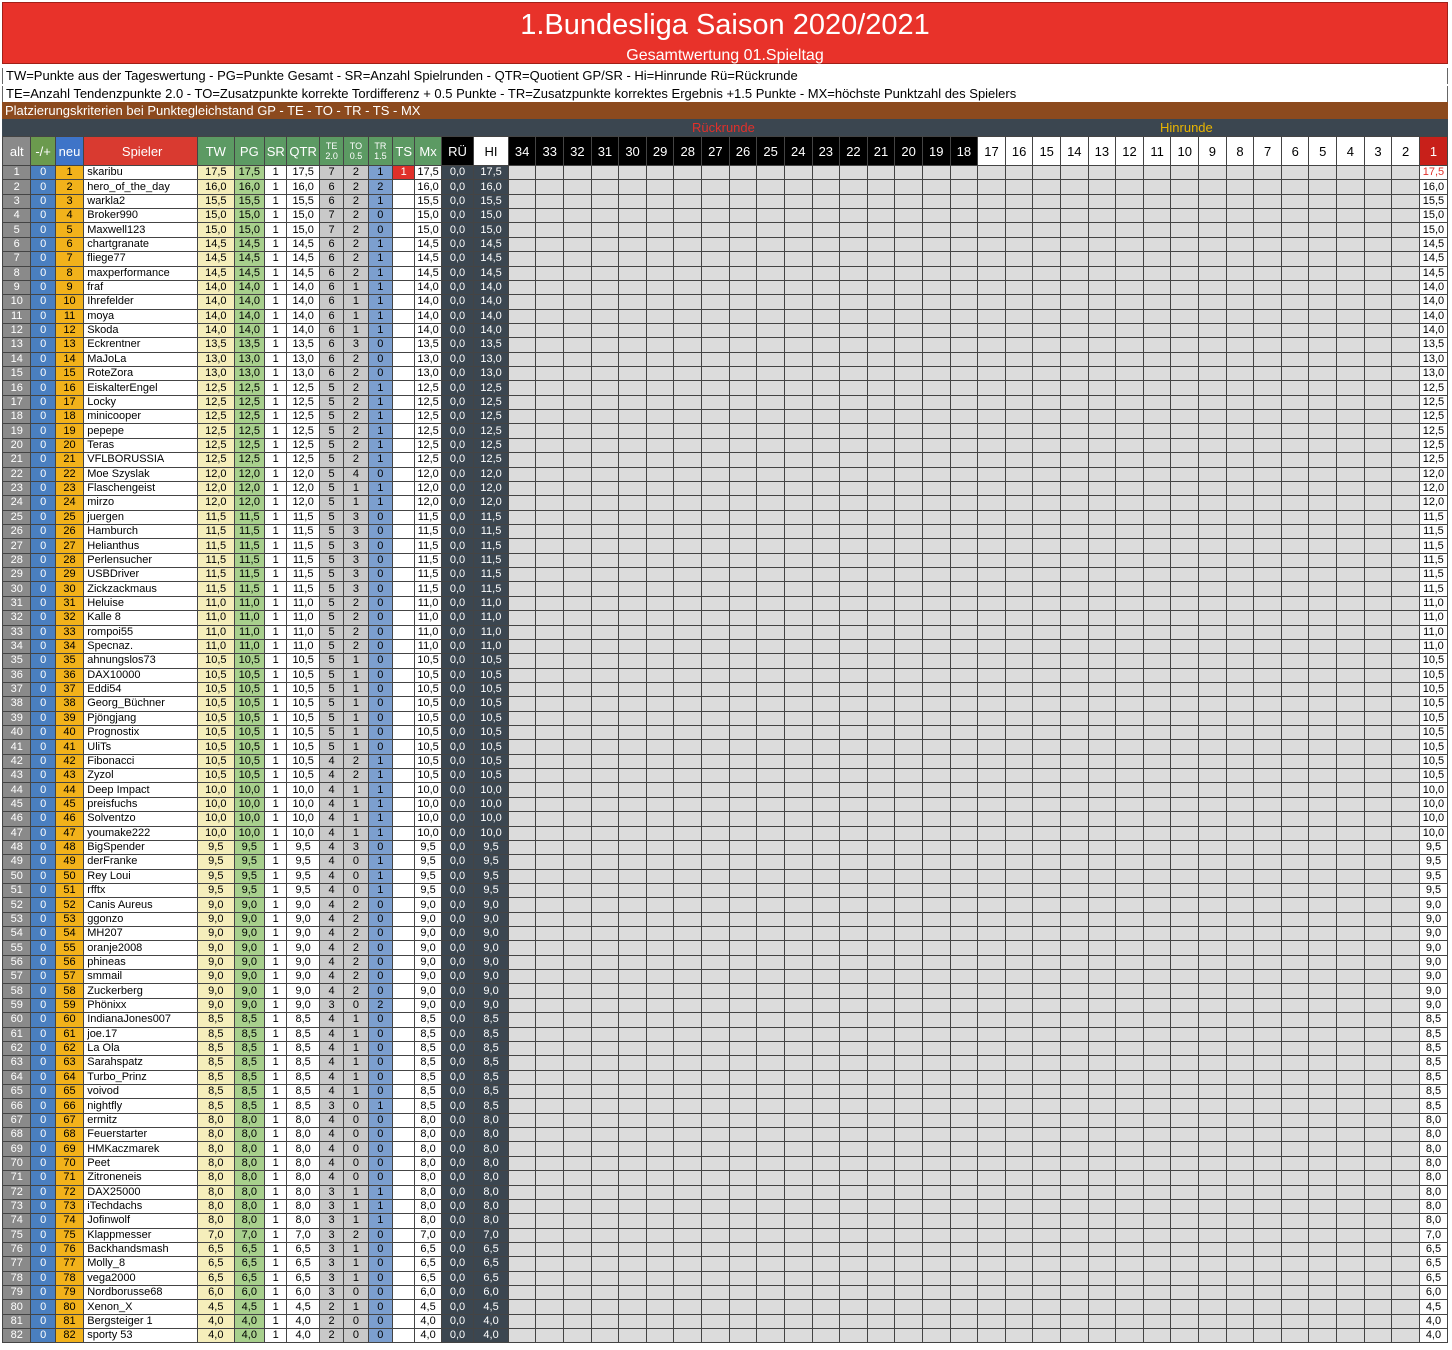  What do you see at coordinates (428, 402) in the screenshot?
I see `max-points-cell: 12,5` at bounding box center [428, 402].